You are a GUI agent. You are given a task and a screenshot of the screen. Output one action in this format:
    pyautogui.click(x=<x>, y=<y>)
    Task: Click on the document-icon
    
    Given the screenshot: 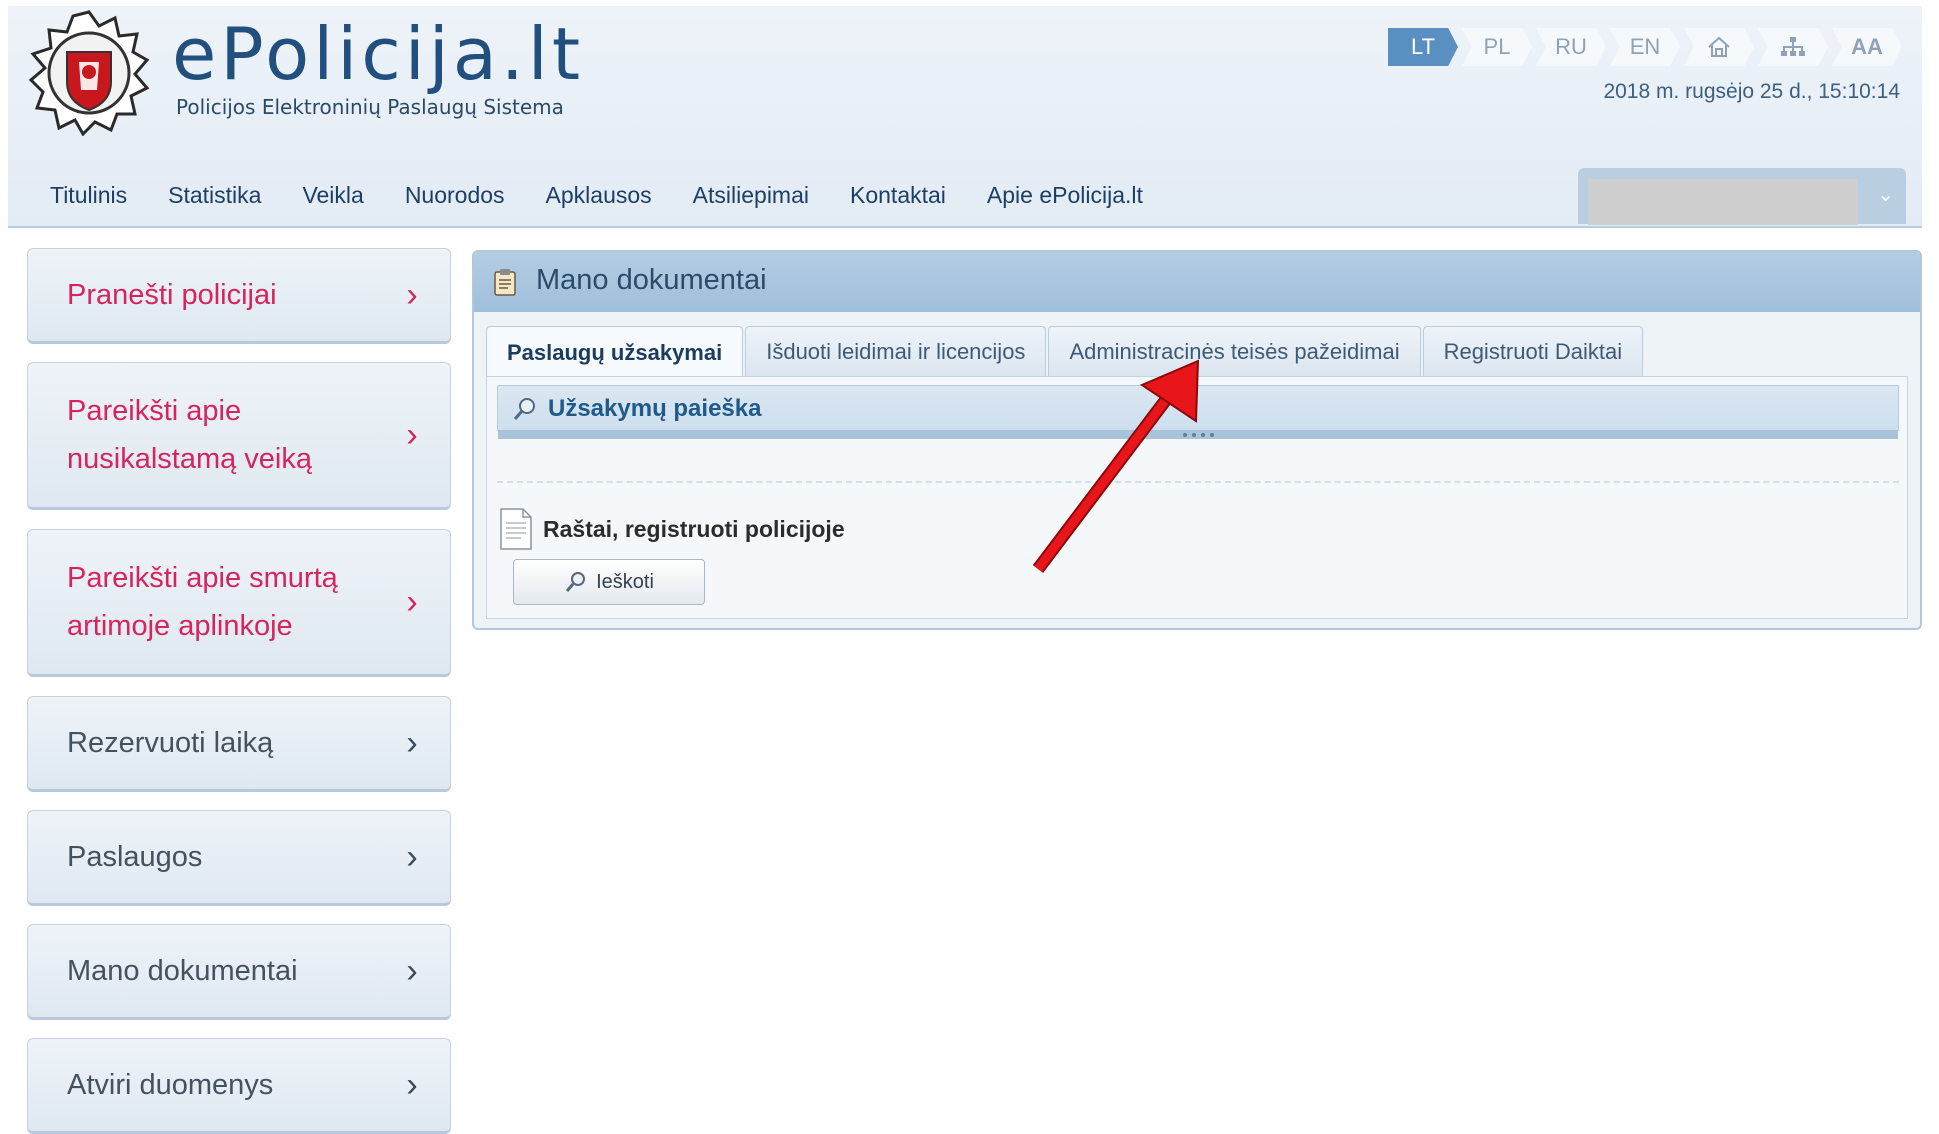 What is the action you would take?
    pyautogui.click(x=516, y=529)
    